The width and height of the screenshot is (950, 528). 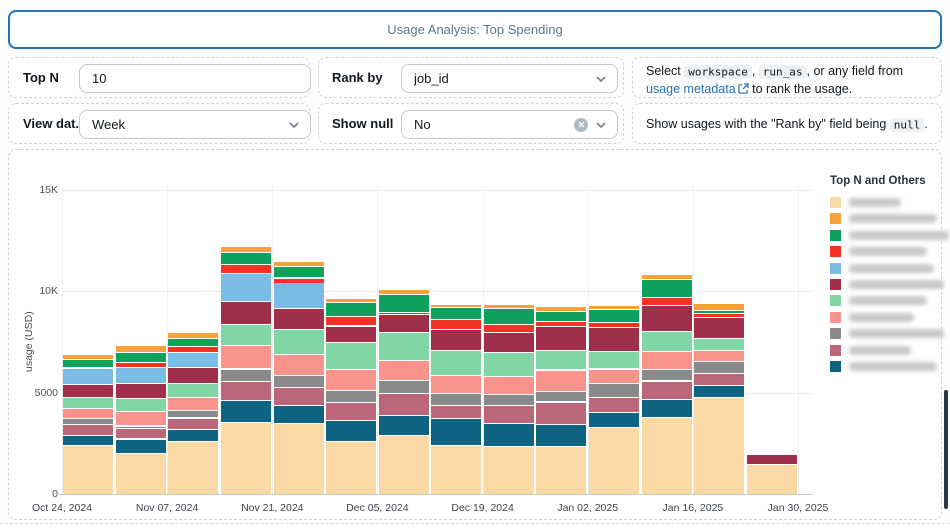 I want to click on view-data-select: Week, so click(x=195, y=124).